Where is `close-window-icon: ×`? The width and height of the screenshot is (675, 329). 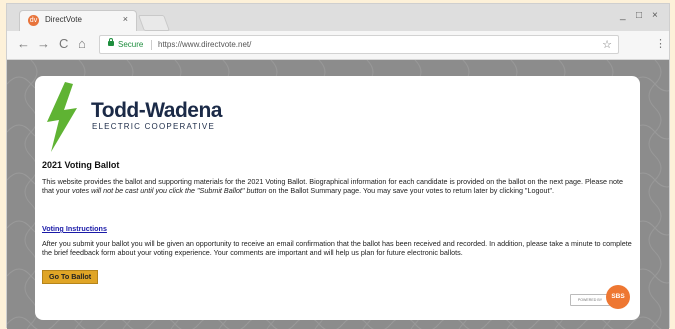
close-window-icon: × is located at coordinates (655, 15).